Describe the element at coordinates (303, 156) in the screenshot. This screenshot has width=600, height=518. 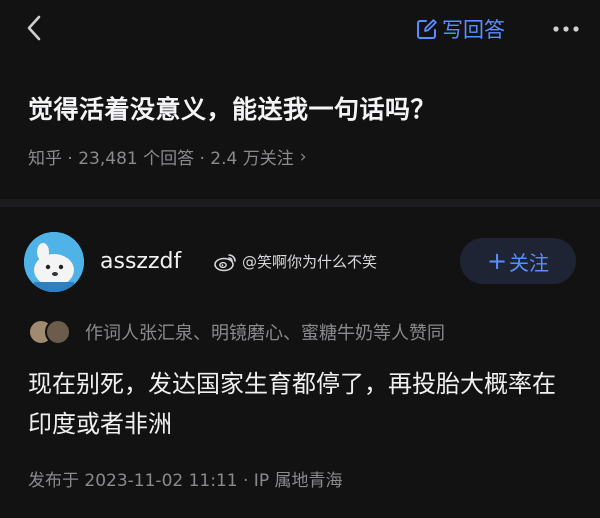
I see `chevron-right-icon: ›` at that location.